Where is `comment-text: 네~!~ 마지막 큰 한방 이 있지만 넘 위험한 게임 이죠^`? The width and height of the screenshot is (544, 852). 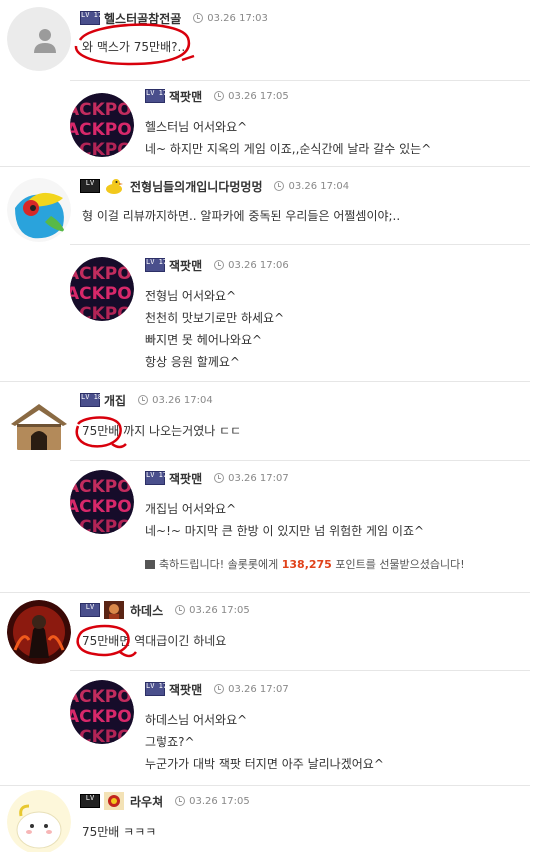
comment-text: 네~!~ 마지막 큰 한방 이 있지만 넘 위험한 게임 이죠^ is located at coordinates (285, 531).